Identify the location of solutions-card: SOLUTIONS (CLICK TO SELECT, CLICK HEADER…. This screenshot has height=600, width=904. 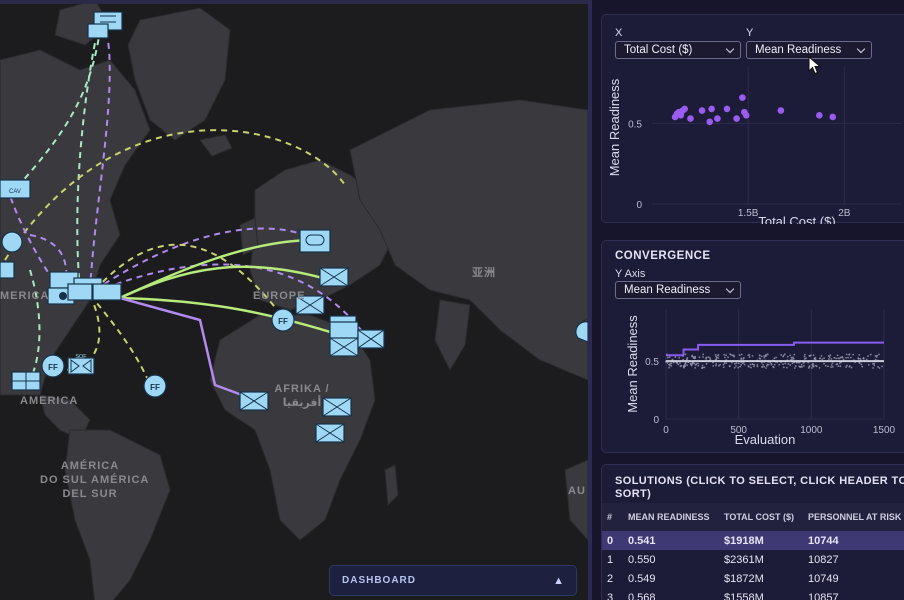
(752, 532).